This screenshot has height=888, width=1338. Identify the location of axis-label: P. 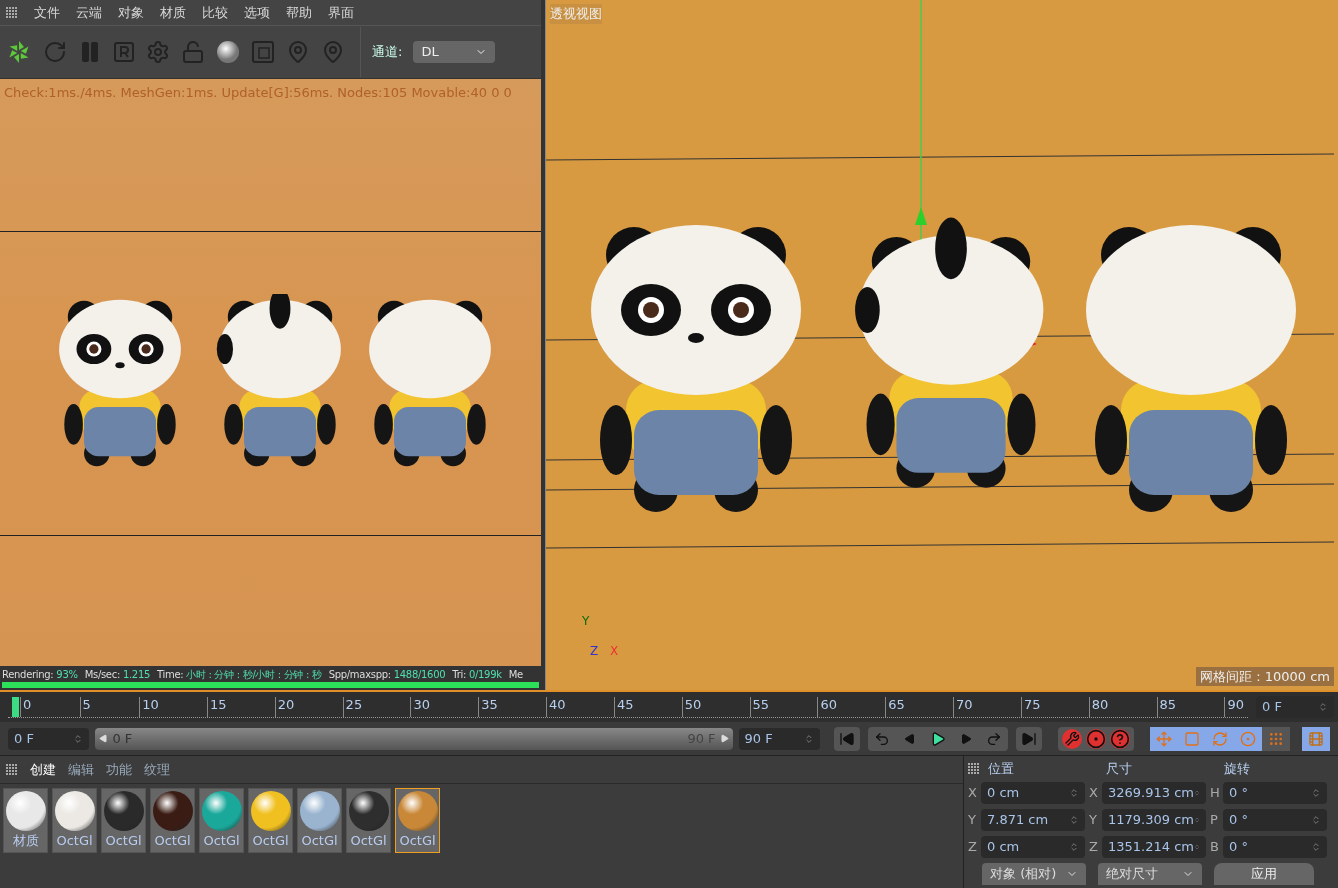
(1214, 820).